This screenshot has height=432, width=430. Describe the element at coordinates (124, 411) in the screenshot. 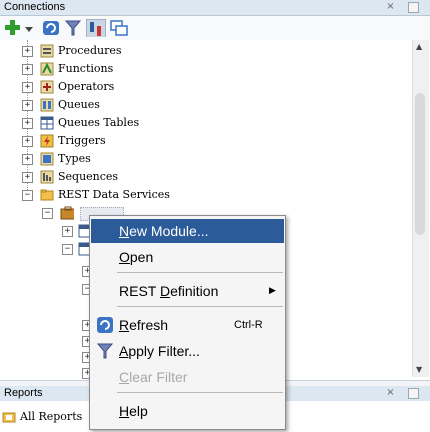

I see `mnemonic-letter: H` at that location.